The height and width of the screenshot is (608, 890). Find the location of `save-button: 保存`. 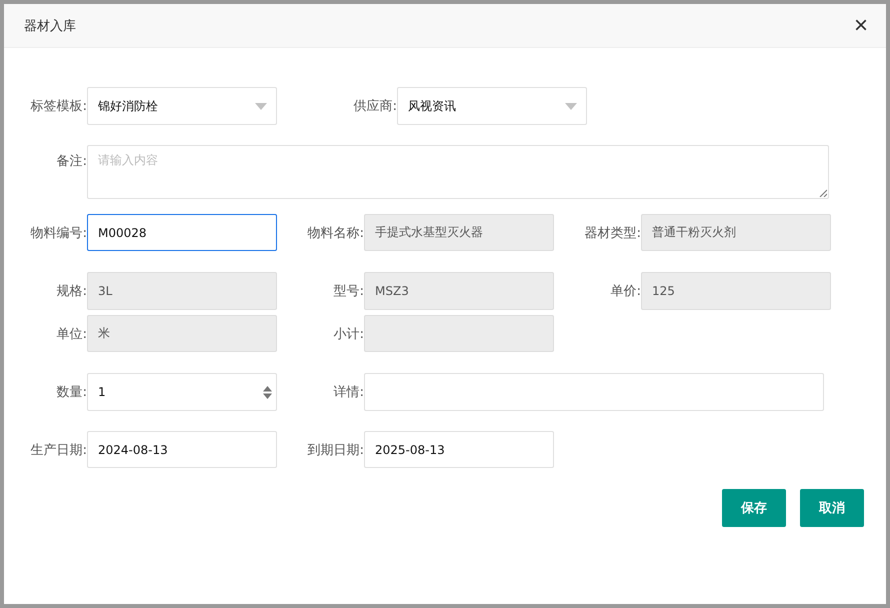

save-button: 保存 is located at coordinates (754, 508).